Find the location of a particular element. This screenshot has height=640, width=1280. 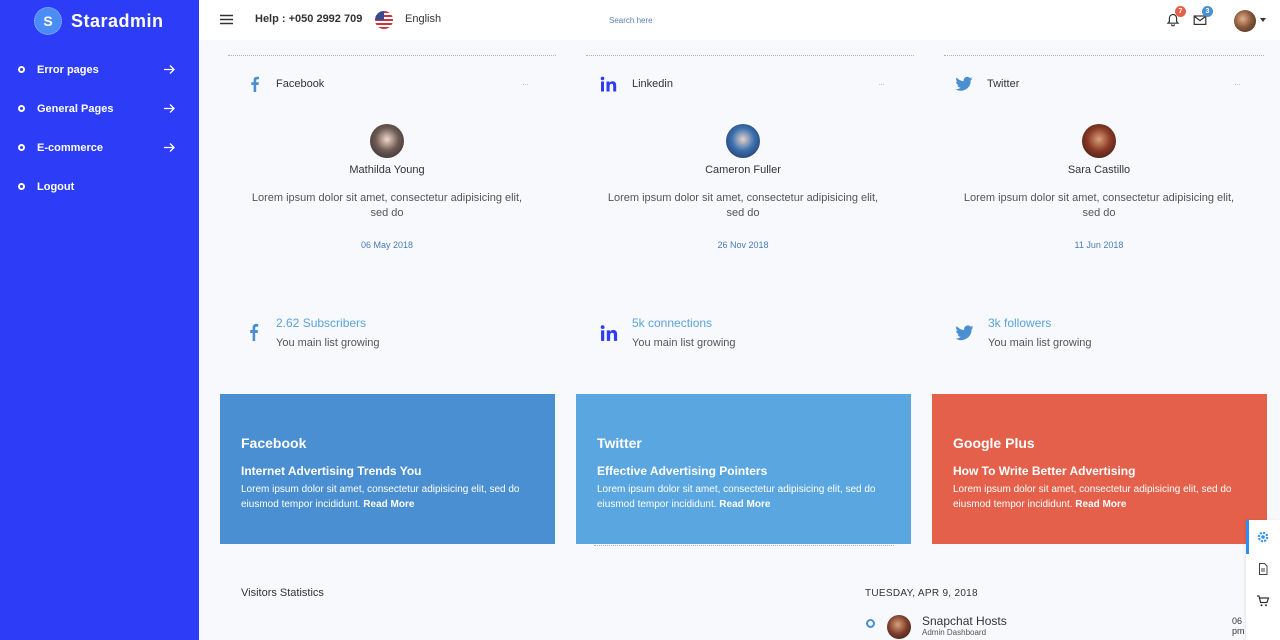

post-date: 06 May 2018 is located at coordinates (387, 245).